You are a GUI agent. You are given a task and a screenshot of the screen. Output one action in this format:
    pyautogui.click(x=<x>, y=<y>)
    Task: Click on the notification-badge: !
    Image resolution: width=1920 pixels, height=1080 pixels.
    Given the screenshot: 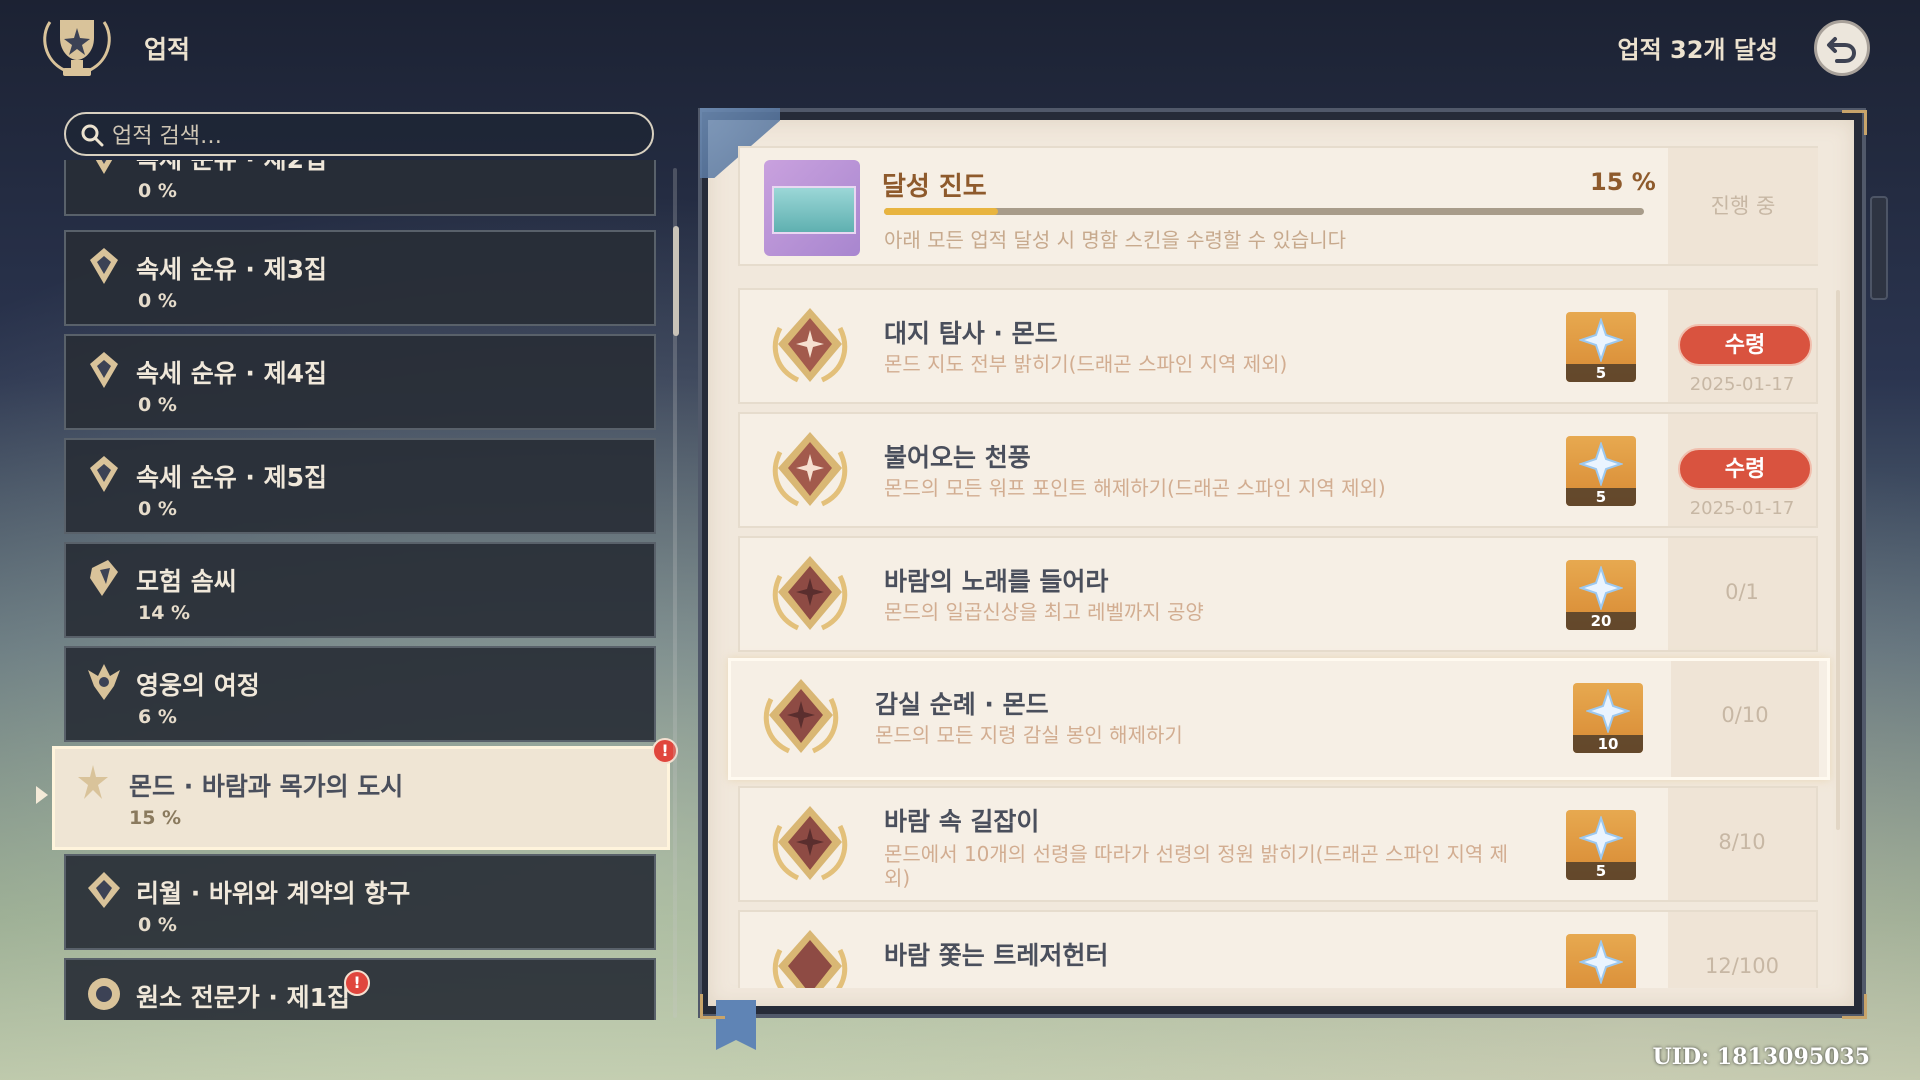 What is the action you would take?
    pyautogui.click(x=357, y=983)
    